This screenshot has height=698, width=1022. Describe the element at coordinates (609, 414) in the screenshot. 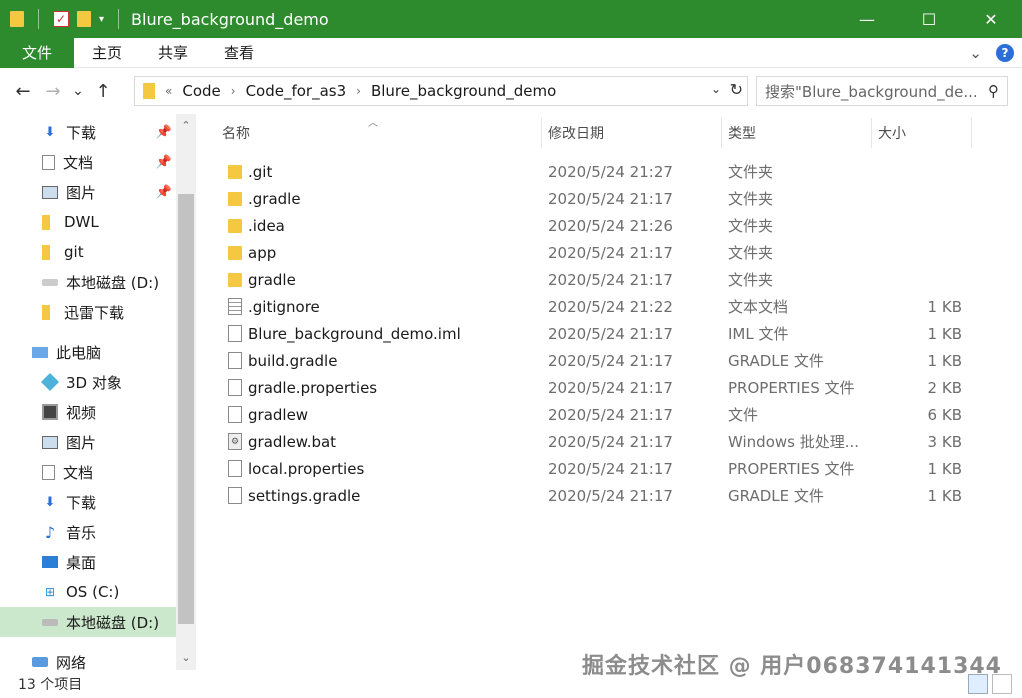

I see `table-row: gradlew 2020/5/24 21:17 文件 6 KB` at that location.